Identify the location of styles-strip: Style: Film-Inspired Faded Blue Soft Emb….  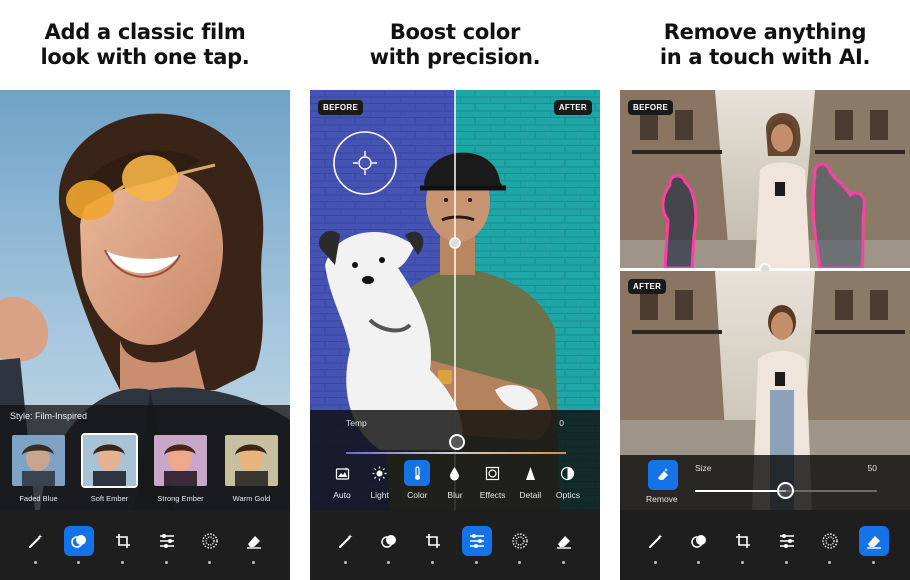
(145, 457).